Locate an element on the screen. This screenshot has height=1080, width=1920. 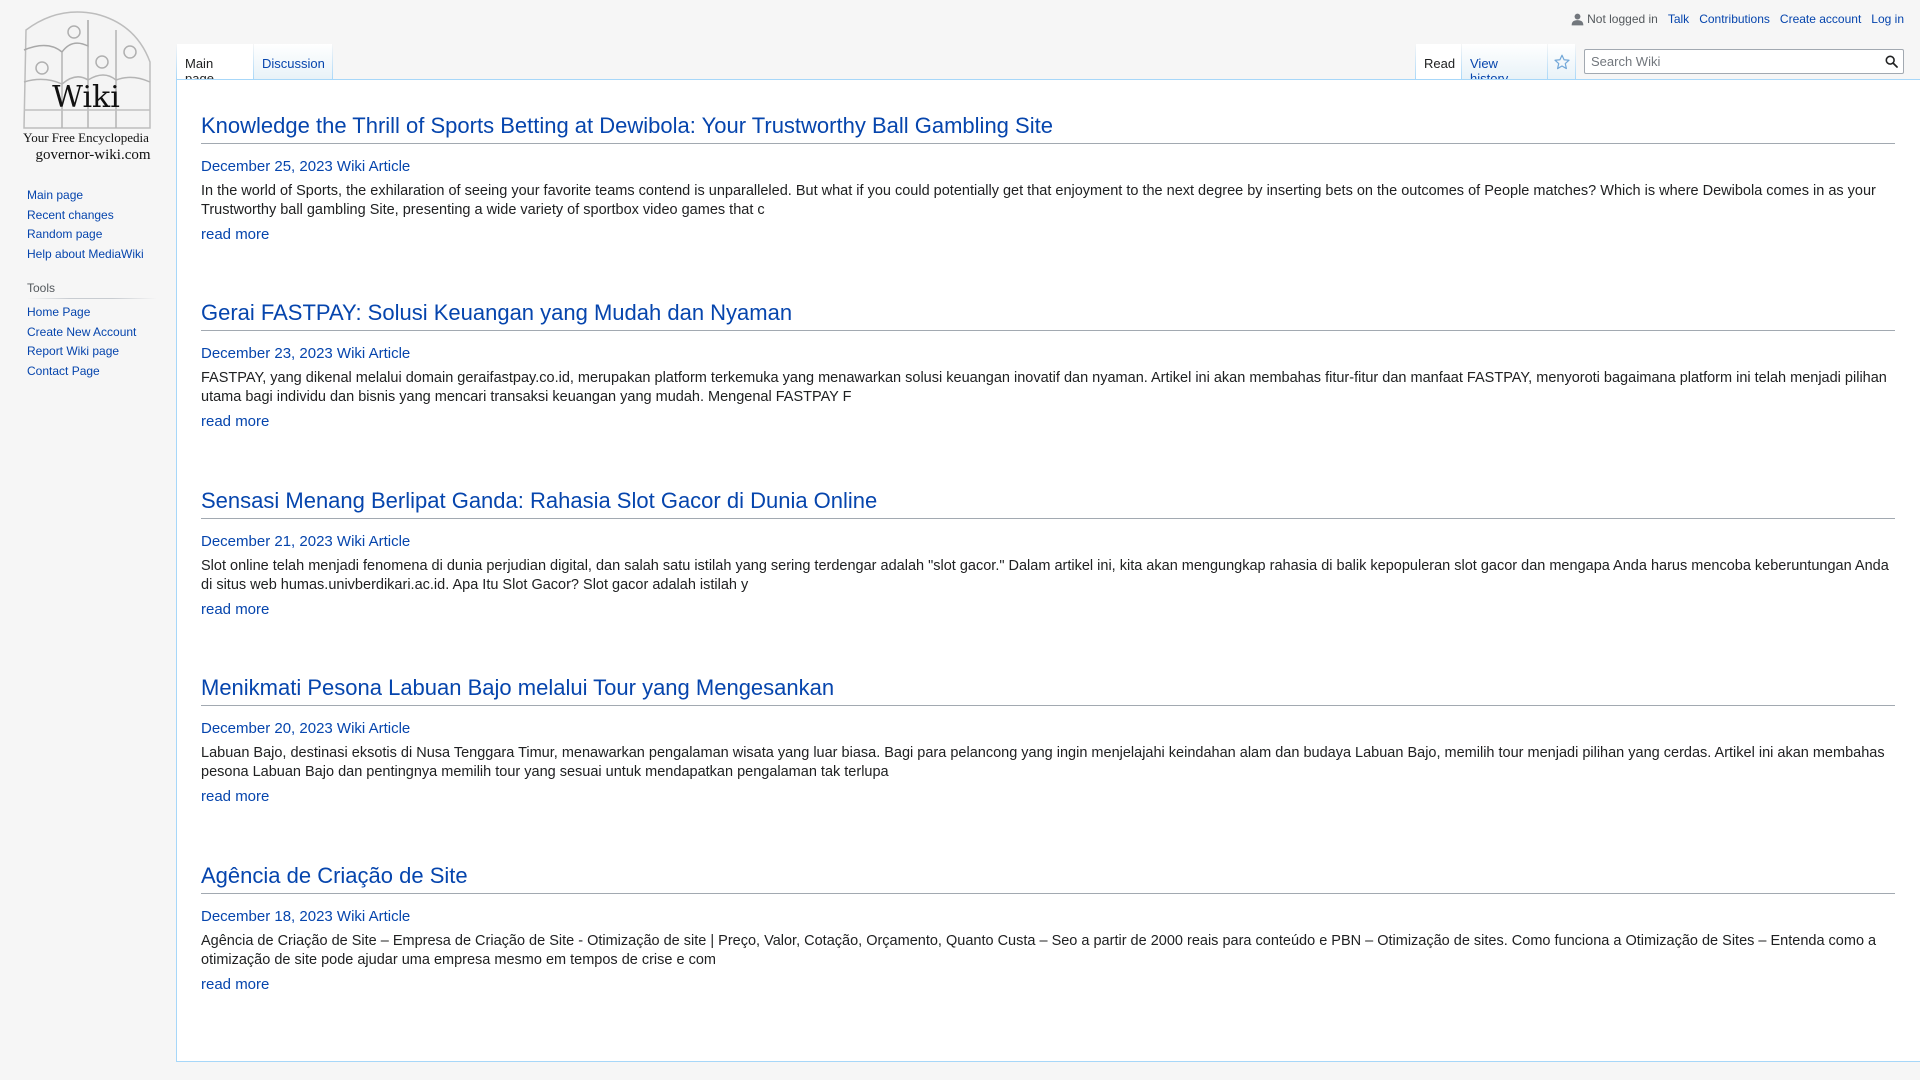
tab-discussion: Discussion is located at coordinates (293, 62).